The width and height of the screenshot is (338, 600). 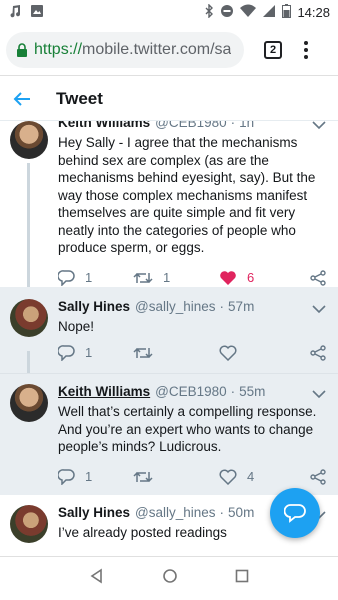 I want to click on signal-icon, so click(x=269, y=12).